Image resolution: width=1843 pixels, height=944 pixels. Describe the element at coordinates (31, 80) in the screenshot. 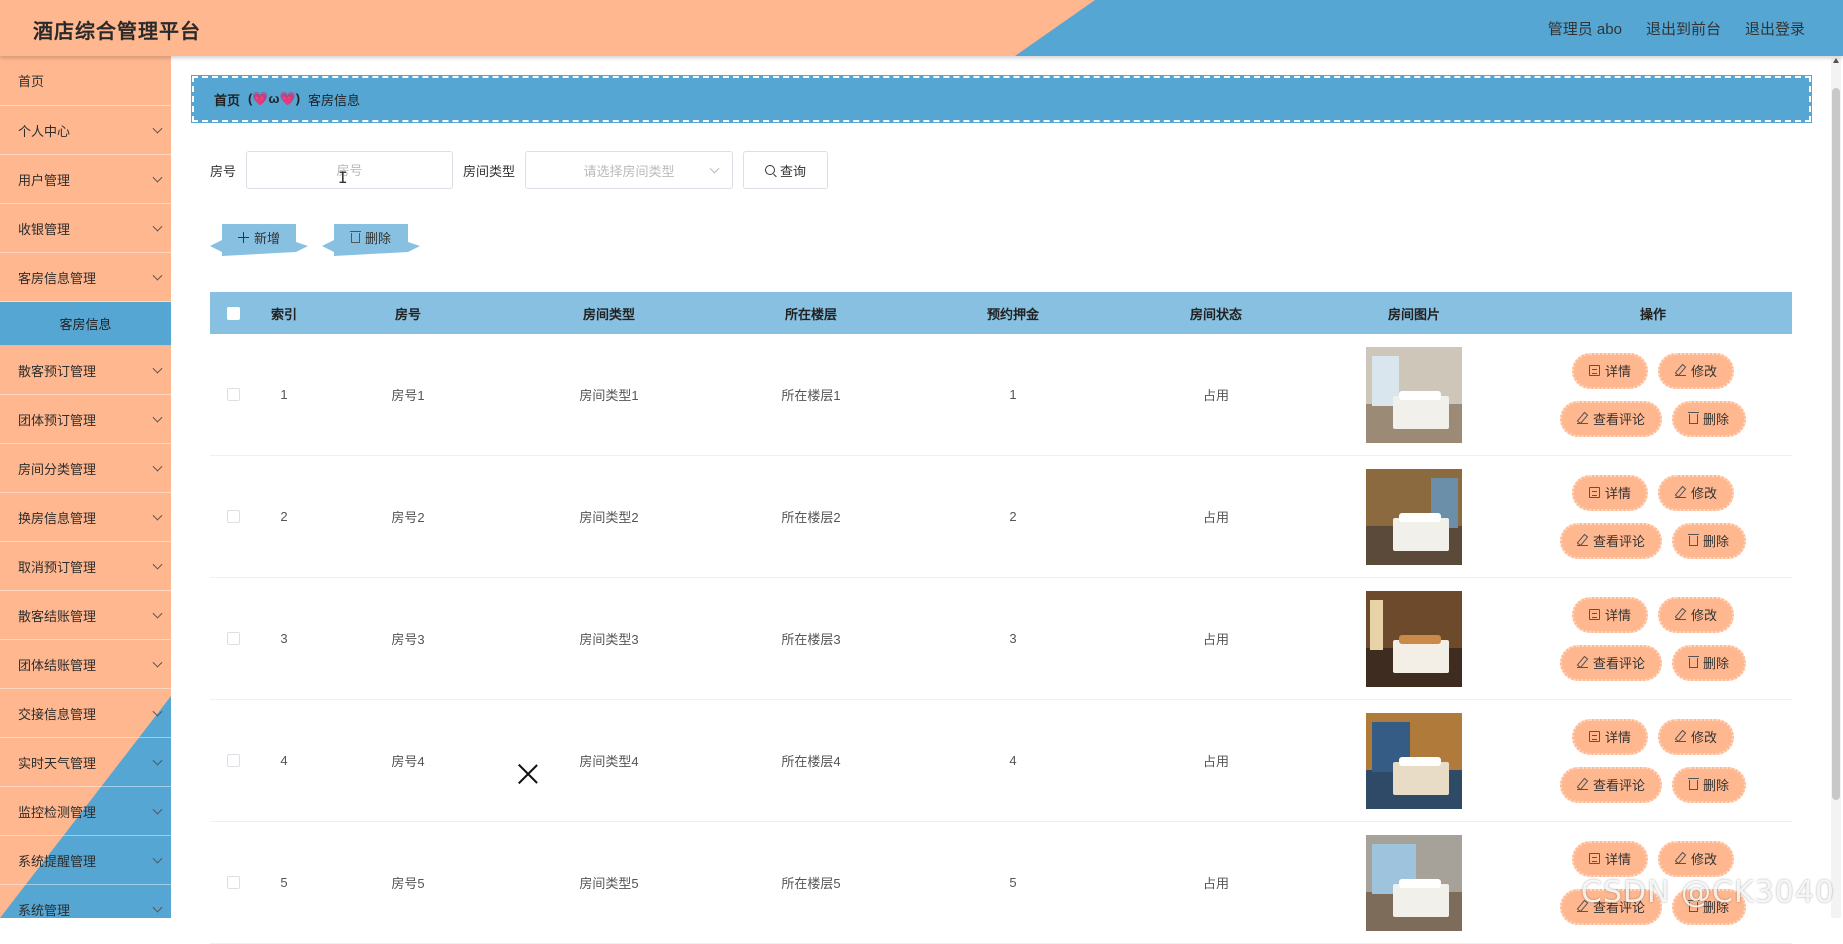

I see `sidebar-item-label: 首页` at that location.